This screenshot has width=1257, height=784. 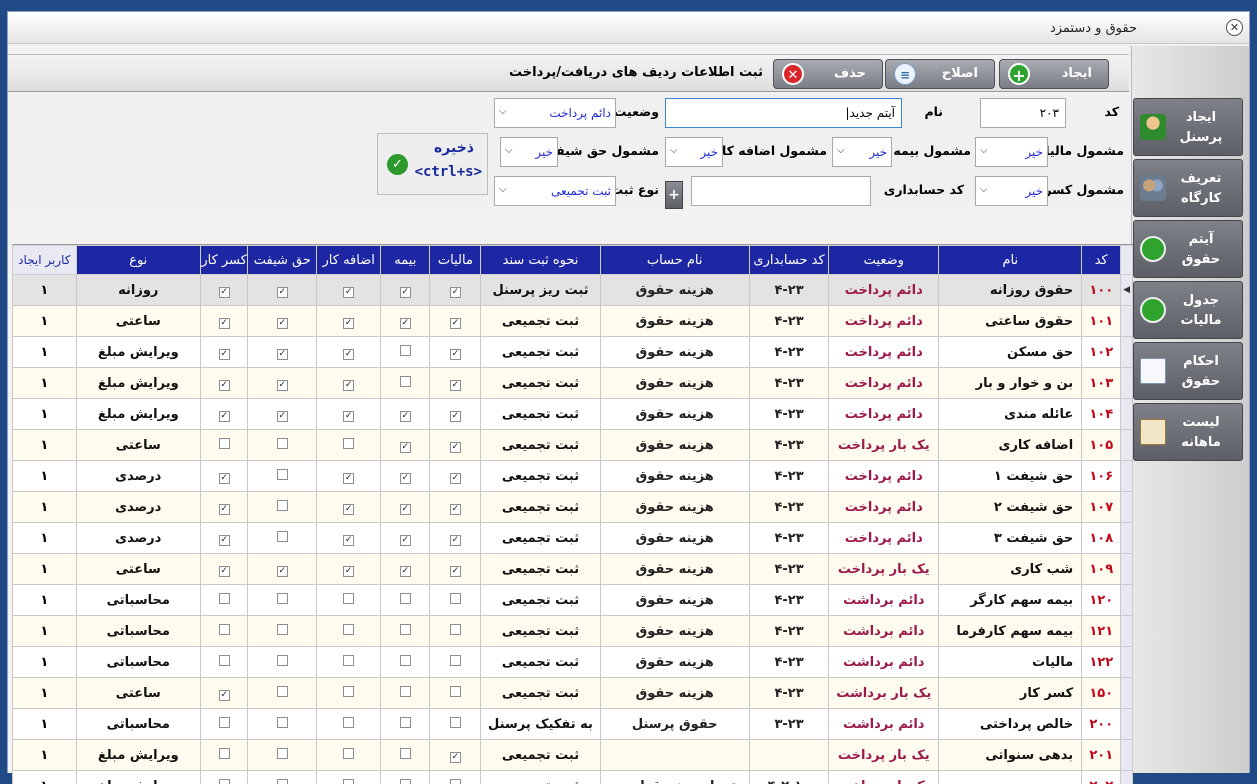 I want to click on type-cell: درصدی, so click(x=138, y=507).